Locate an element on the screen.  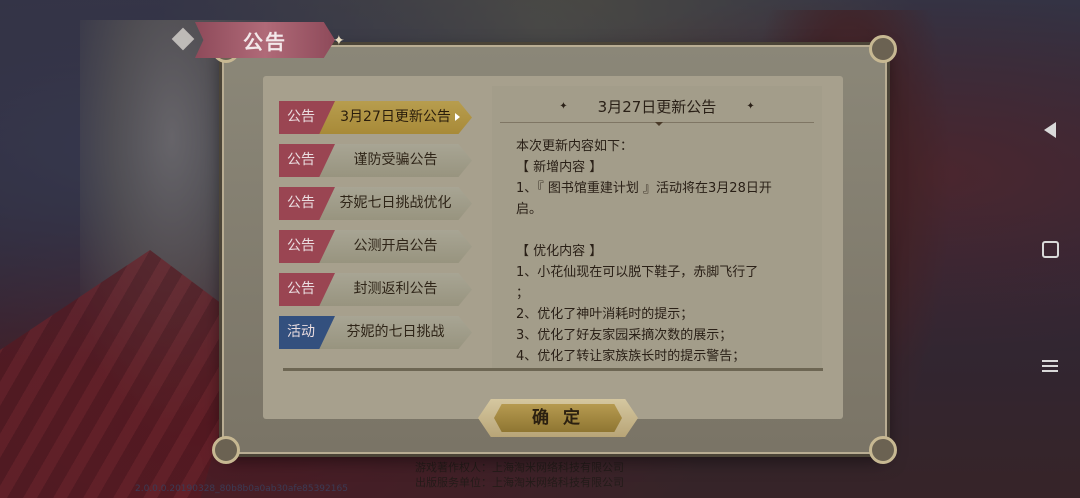
content-line: 【 优化内容 】 is located at coordinates (559, 251).